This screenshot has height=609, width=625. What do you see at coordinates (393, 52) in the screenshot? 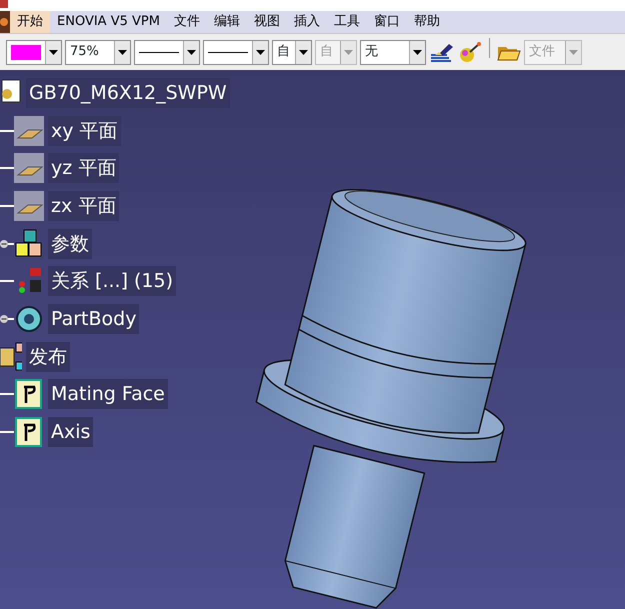
I see `dropdown: 无` at bounding box center [393, 52].